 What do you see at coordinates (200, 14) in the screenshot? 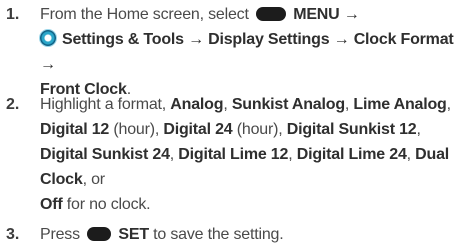
I see `step-1-line-1: From the Home screen, select MENU →` at bounding box center [200, 14].